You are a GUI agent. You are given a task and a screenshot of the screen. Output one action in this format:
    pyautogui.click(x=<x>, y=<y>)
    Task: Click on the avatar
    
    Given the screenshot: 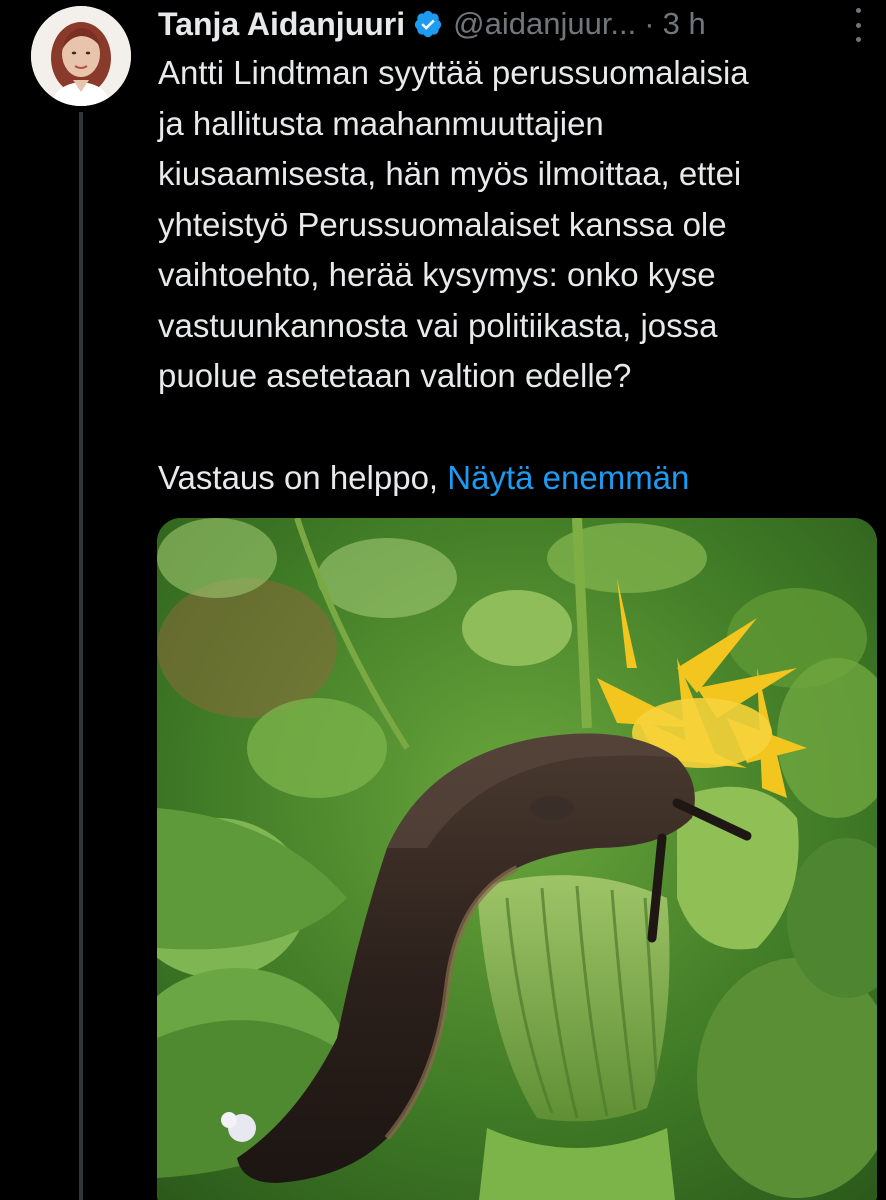 What is the action you would take?
    pyautogui.click(x=81, y=56)
    